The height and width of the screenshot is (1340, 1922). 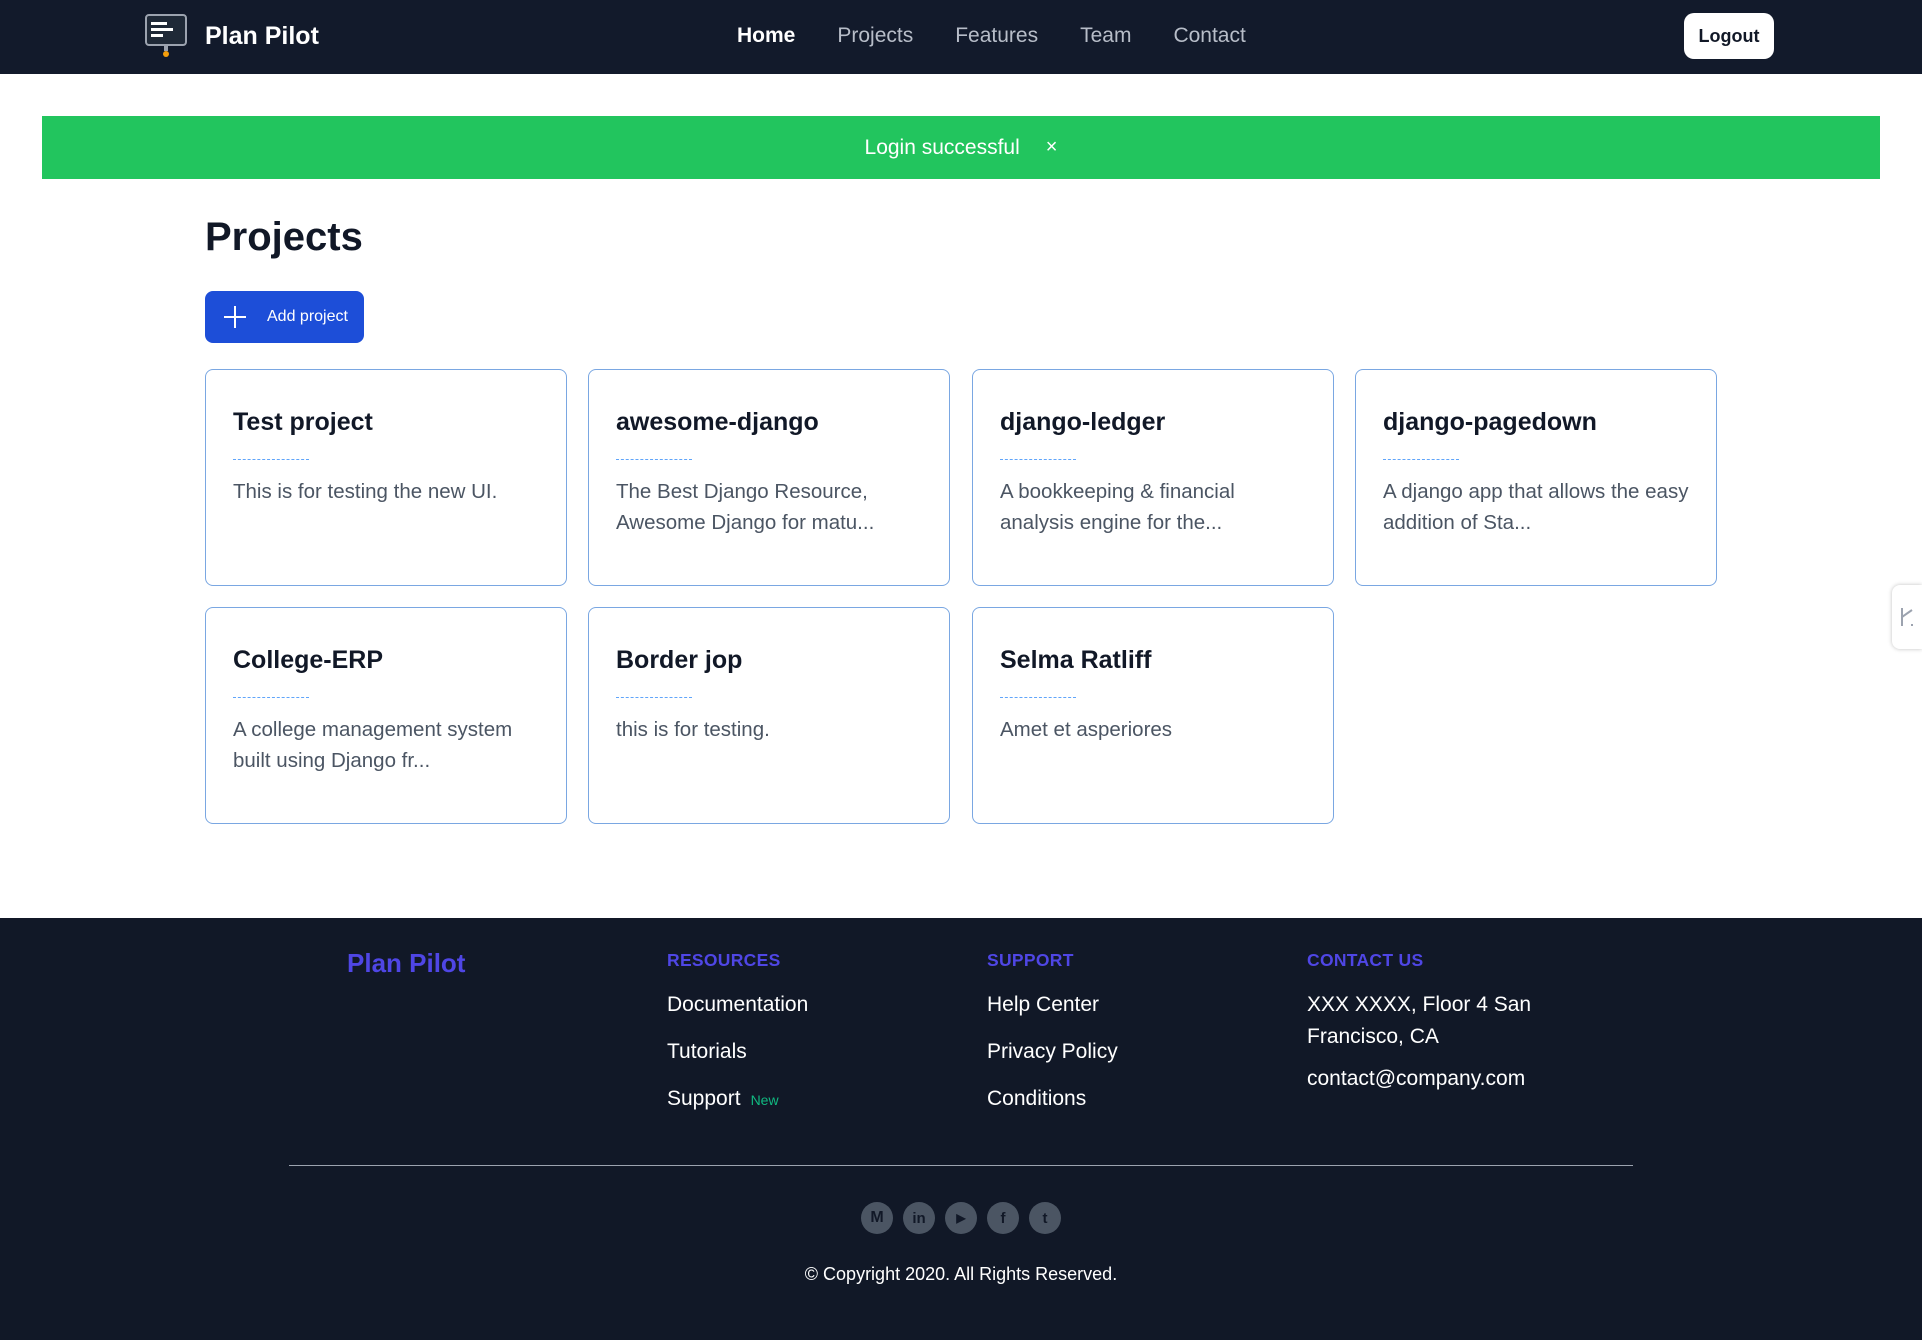 I want to click on grip-icon, so click(x=1907, y=617).